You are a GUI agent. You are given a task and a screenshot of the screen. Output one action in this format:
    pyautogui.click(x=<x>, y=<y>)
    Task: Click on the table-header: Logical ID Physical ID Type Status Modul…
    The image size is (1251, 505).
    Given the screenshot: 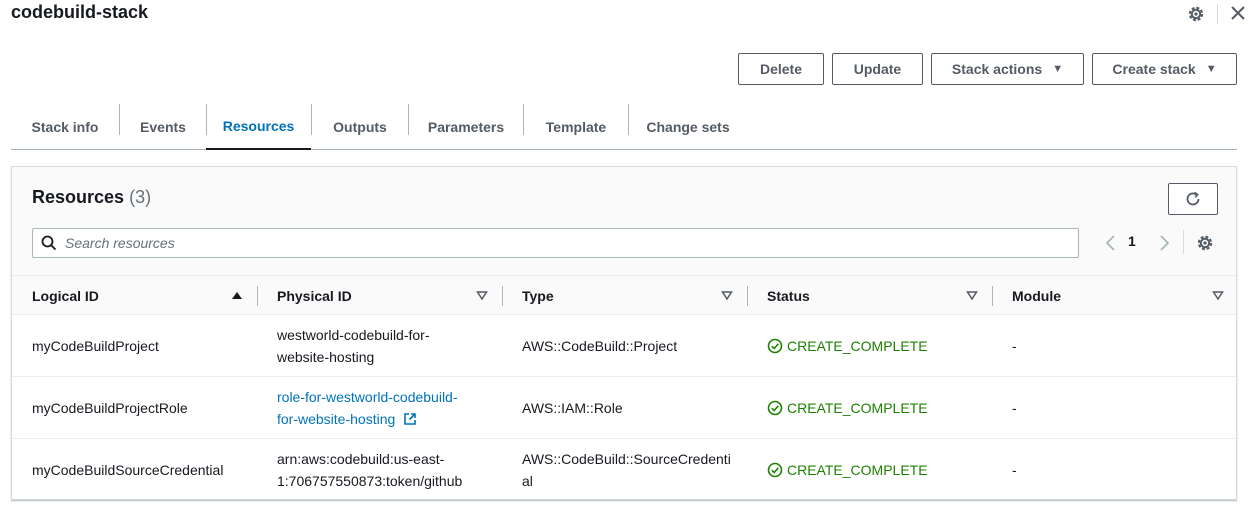 What is the action you would take?
    pyautogui.click(x=624, y=295)
    